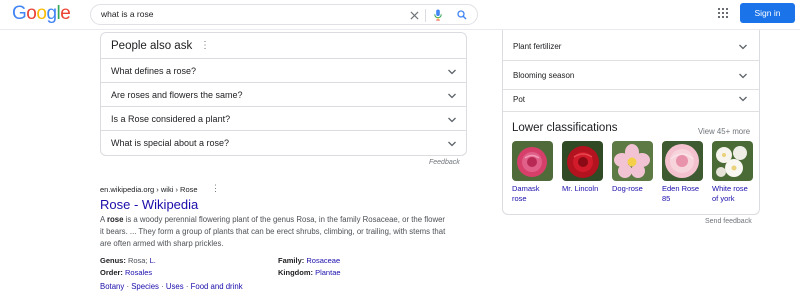  What do you see at coordinates (462, 15) in the screenshot?
I see `search-icon` at bounding box center [462, 15].